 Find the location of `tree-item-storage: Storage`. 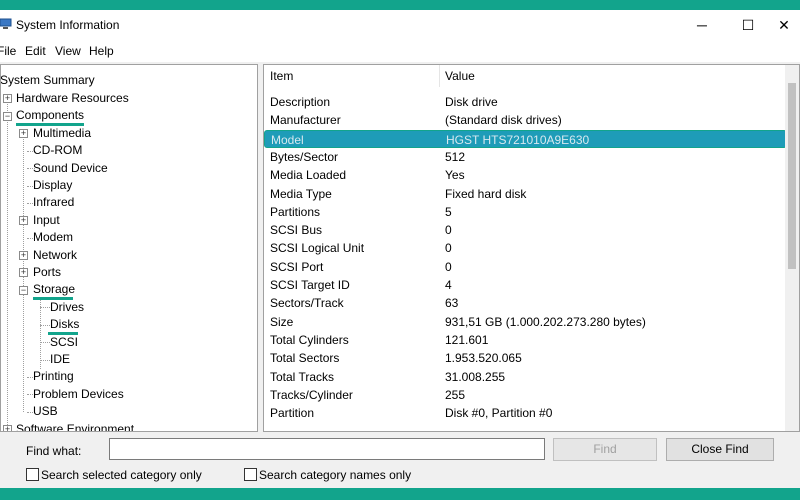

tree-item-storage: Storage is located at coordinates (54, 289).